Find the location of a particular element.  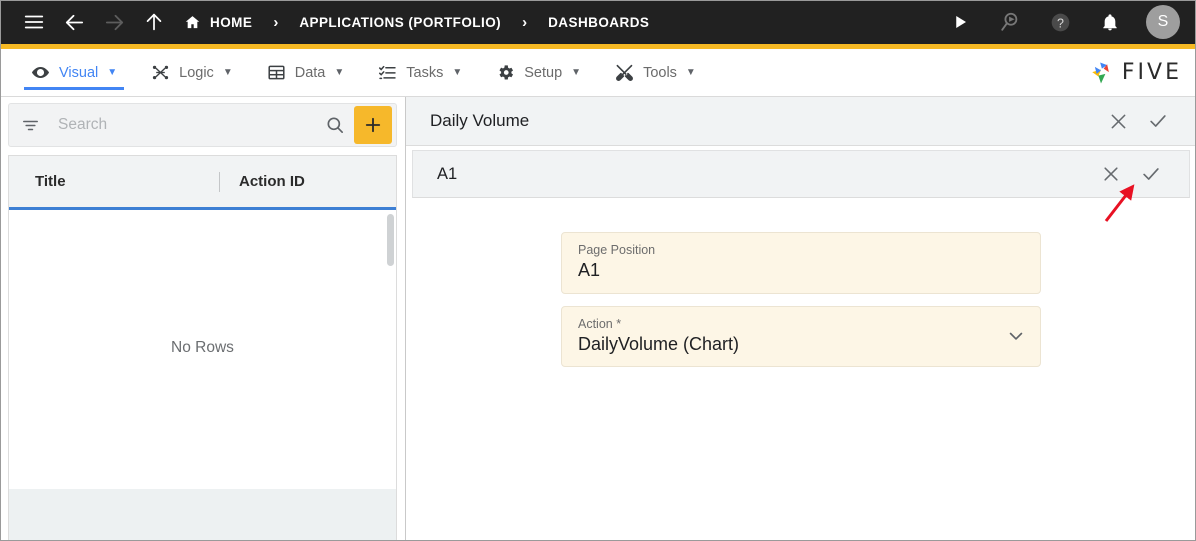

panel-close-icon is located at coordinates (1118, 121).